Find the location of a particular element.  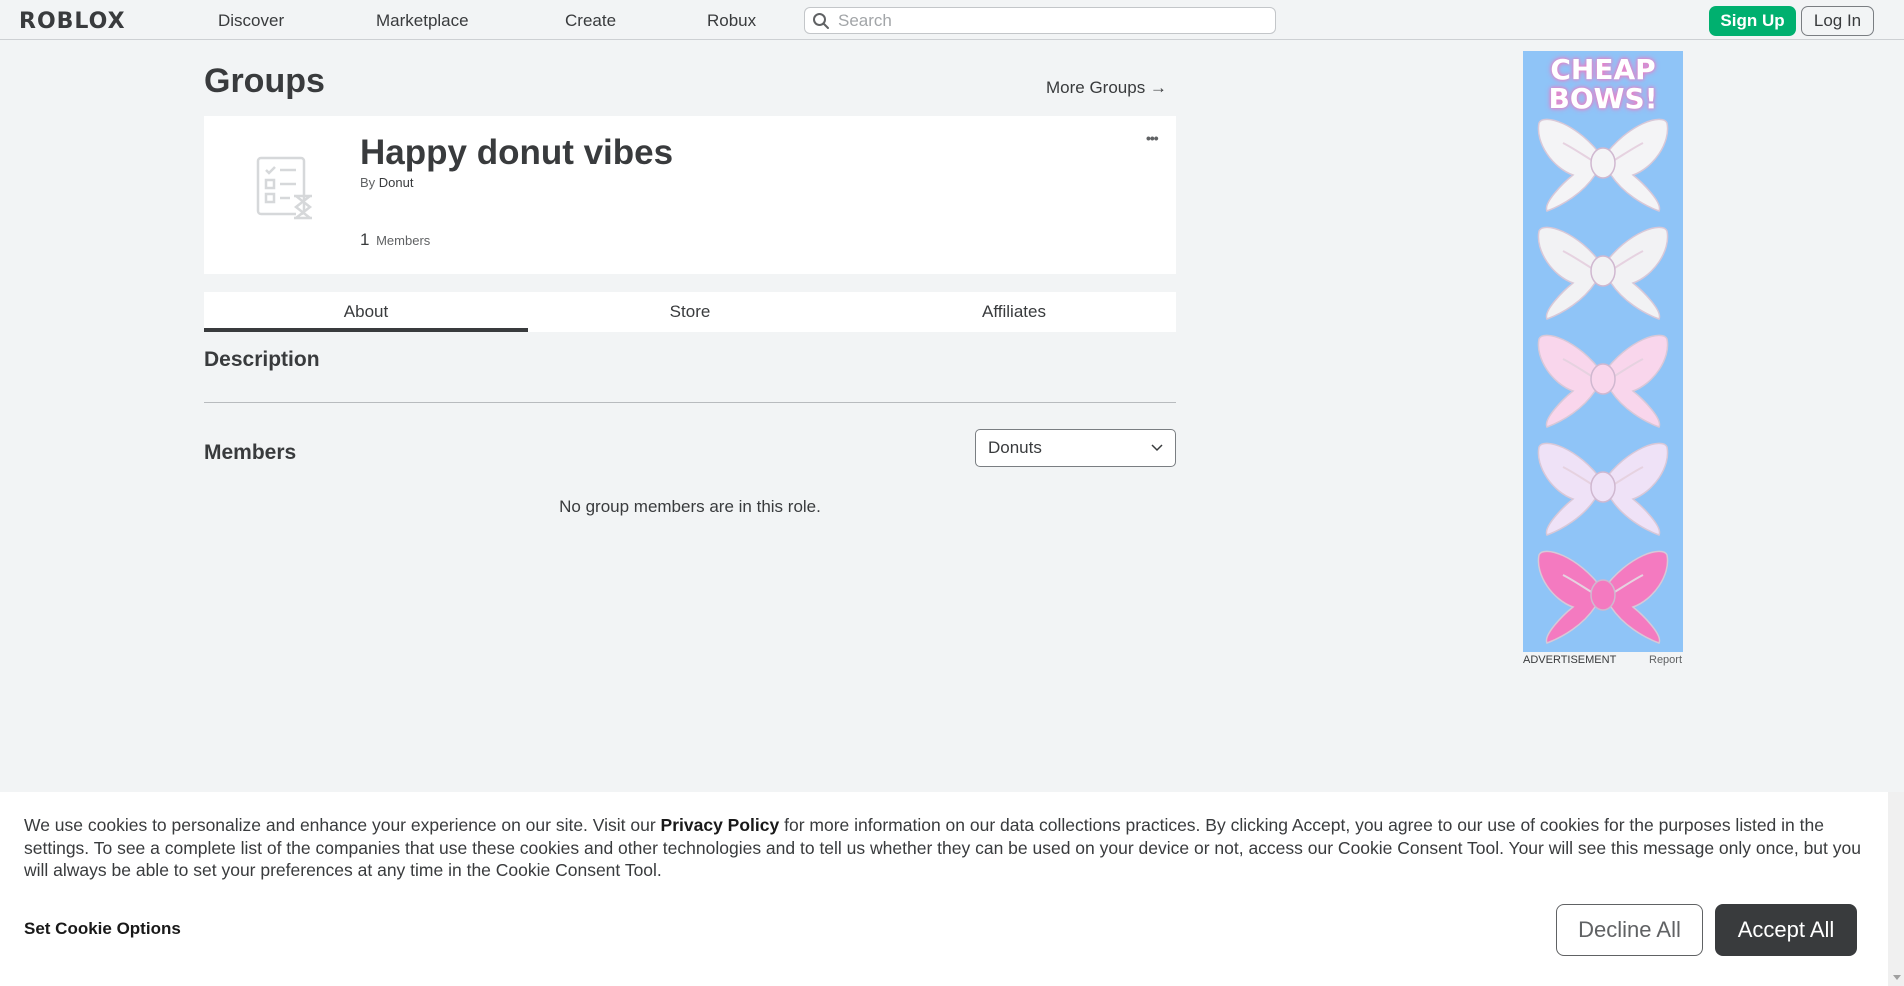

more-options-icon: ••• is located at coordinates (1152, 138).